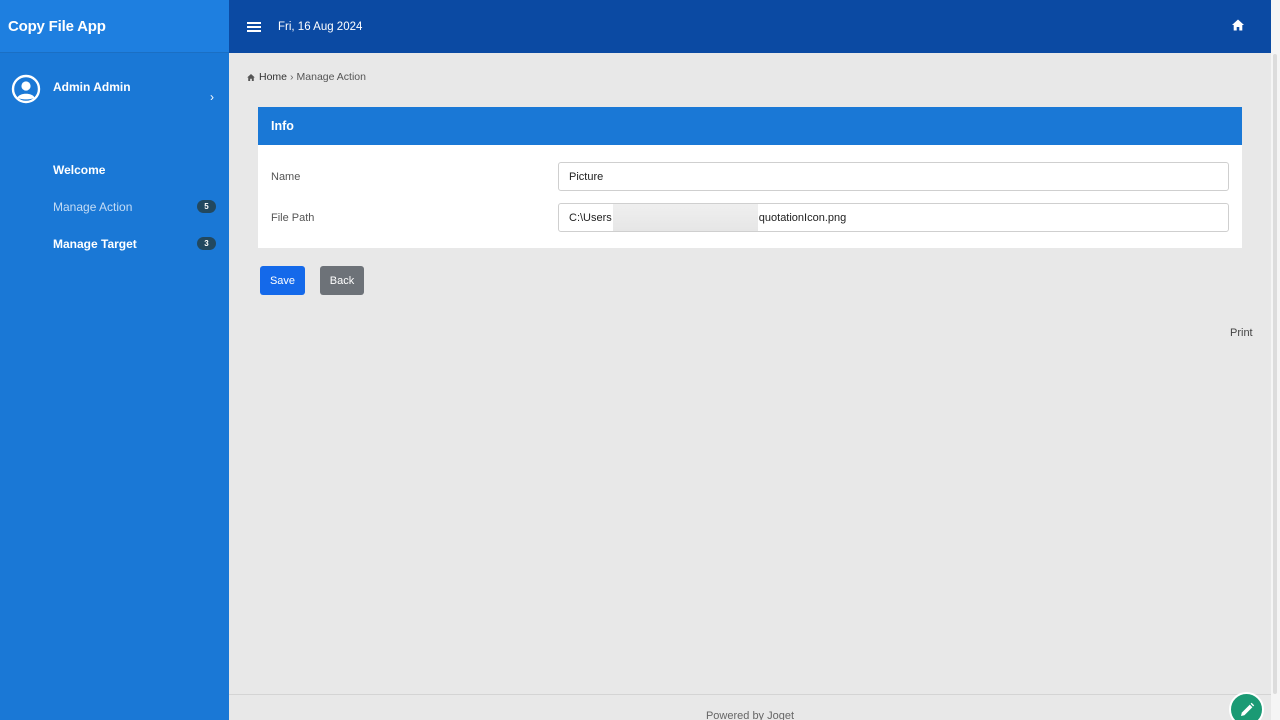 This screenshot has height=720, width=1280. I want to click on field-label: Name, so click(286, 176).